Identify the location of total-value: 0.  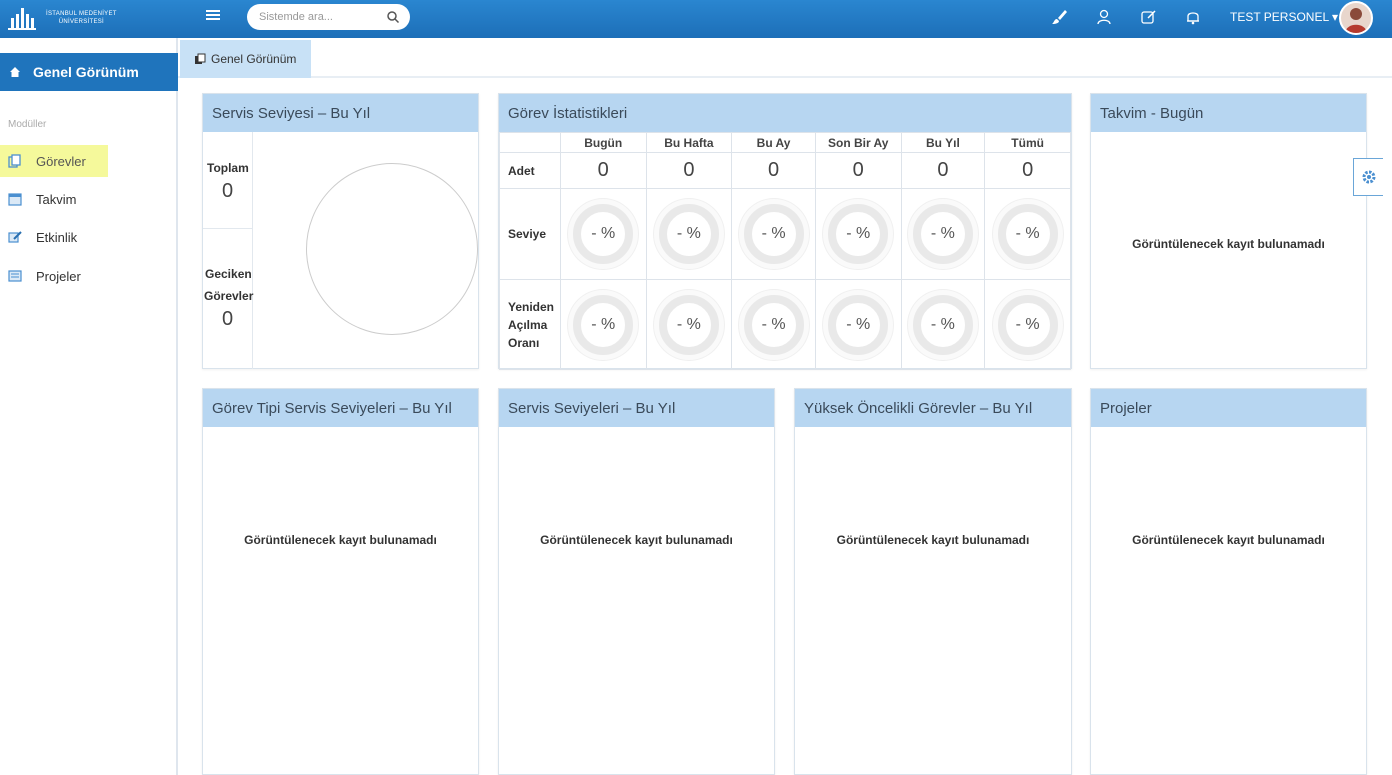
(228, 191).